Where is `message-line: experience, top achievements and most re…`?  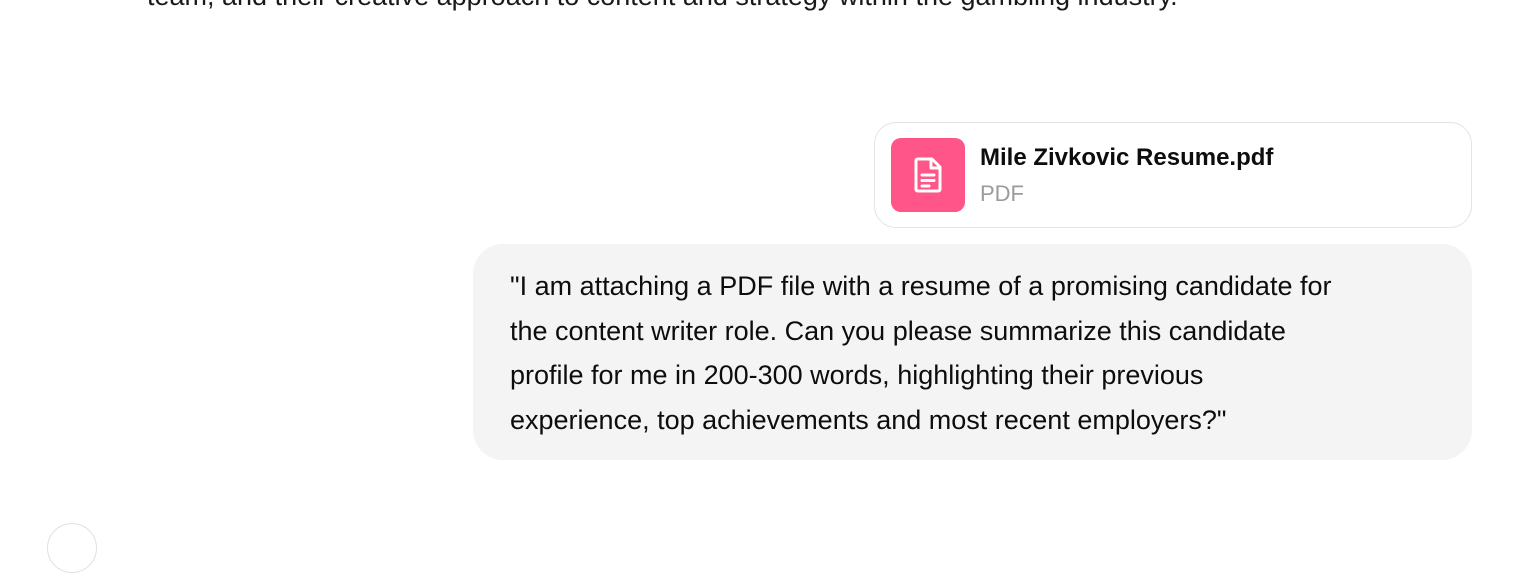 message-line: experience, top achievements and most re… is located at coordinates (868, 419).